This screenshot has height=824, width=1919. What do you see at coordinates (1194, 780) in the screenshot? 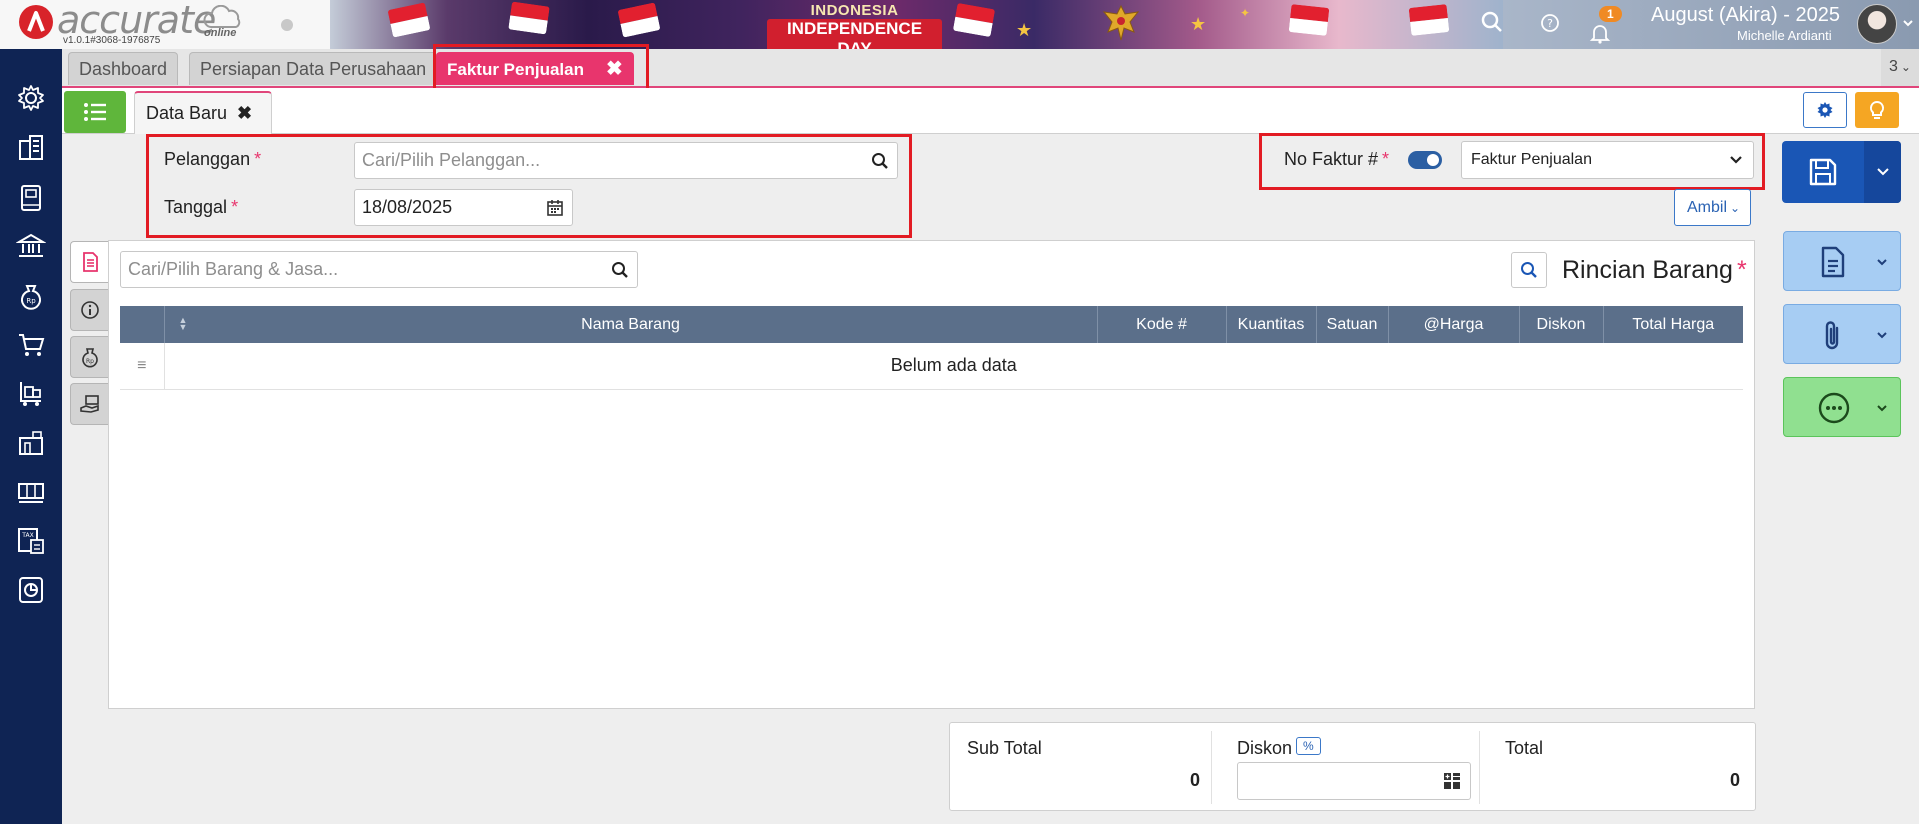
I see `subtotal-value: 0` at bounding box center [1194, 780].